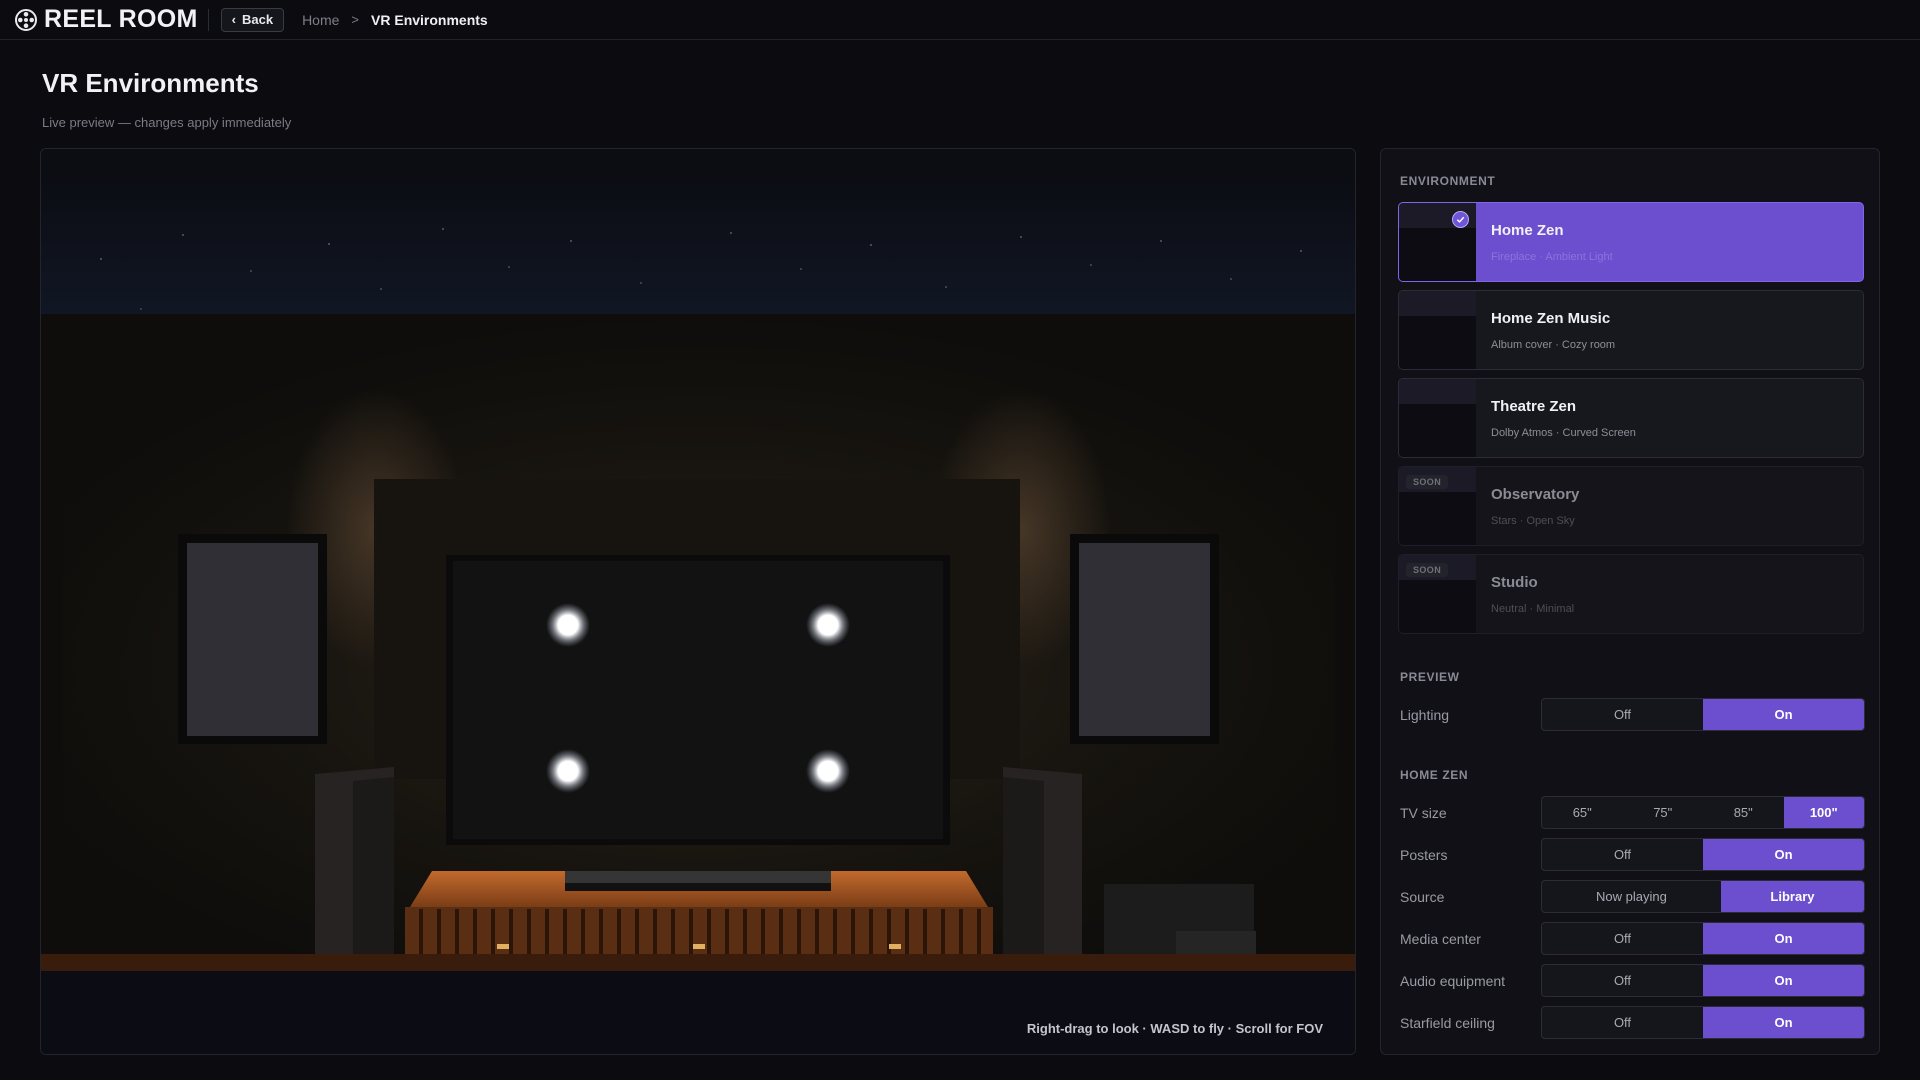  What do you see at coordinates (167, 122) in the screenshot?
I see `page-subtitle: Live preview — changes apply immediately` at bounding box center [167, 122].